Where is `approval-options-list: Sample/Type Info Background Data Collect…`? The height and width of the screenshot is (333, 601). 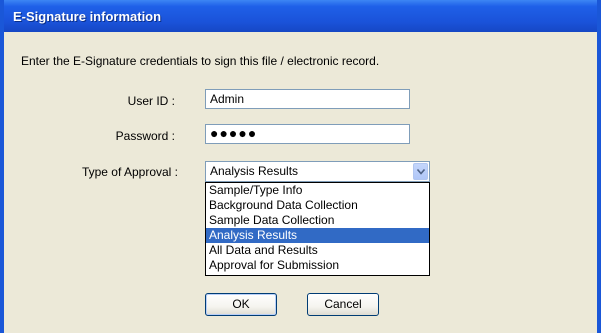 approval-options-list: Sample/Type Info Background Data Collect… is located at coordinates (317, 229).